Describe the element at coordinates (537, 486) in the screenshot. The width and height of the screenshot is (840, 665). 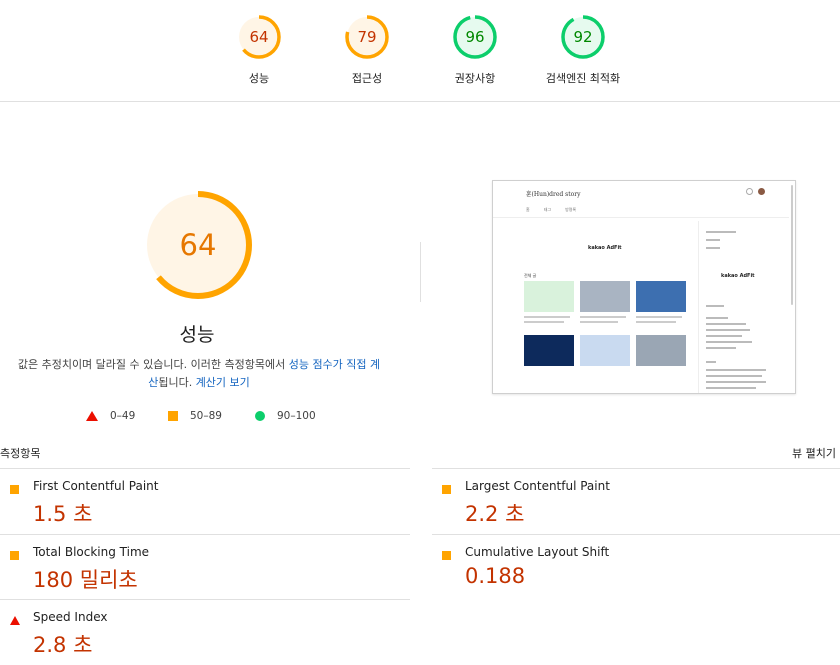
I see `metric-name: Largest Contentful Paint` at that location.